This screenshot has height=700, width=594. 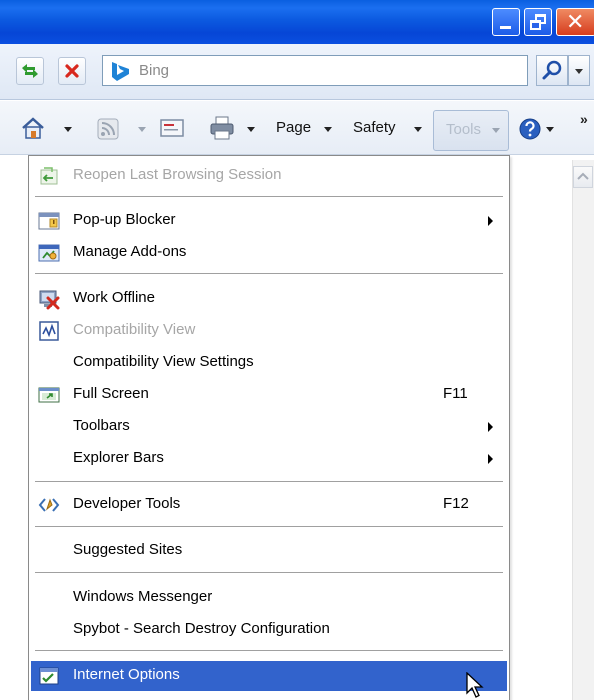 What do you see at coordinates (328, 129) in the screenshot?
I see `page-dropdown-icon` at bounding box center [328, 129].